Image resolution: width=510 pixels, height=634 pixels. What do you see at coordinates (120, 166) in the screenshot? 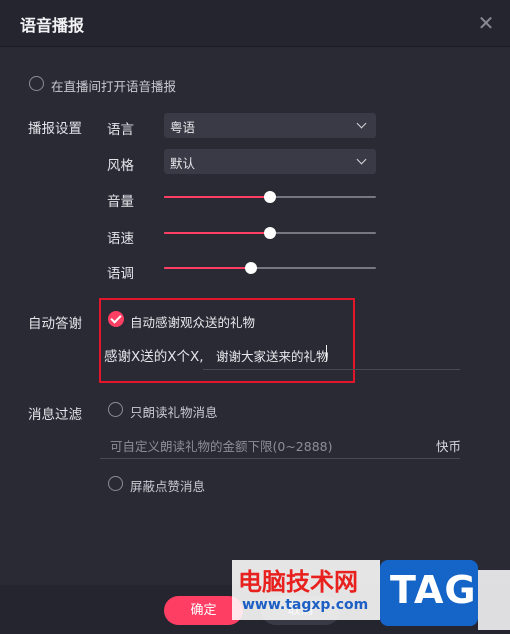
I see `style-label: 风格` at bounding box center [120, 166].